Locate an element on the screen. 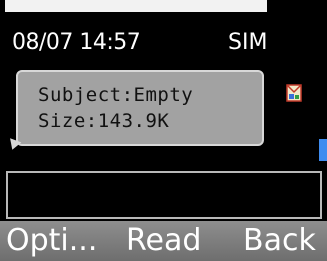 This screenshot has height=261, width=327. scrollbar-thumb is located at coordinates (323, 150).